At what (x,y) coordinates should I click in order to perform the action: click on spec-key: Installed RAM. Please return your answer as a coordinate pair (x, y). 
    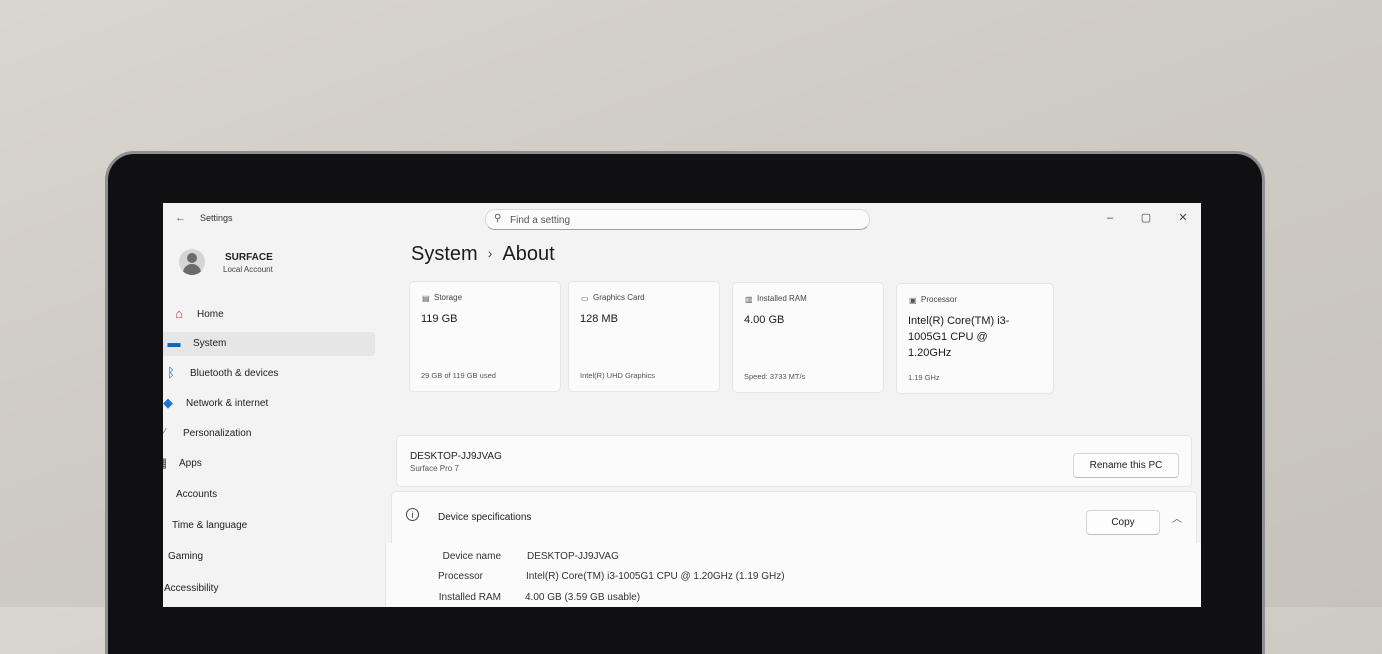
    Looking at the image, I should click on (469, 597).